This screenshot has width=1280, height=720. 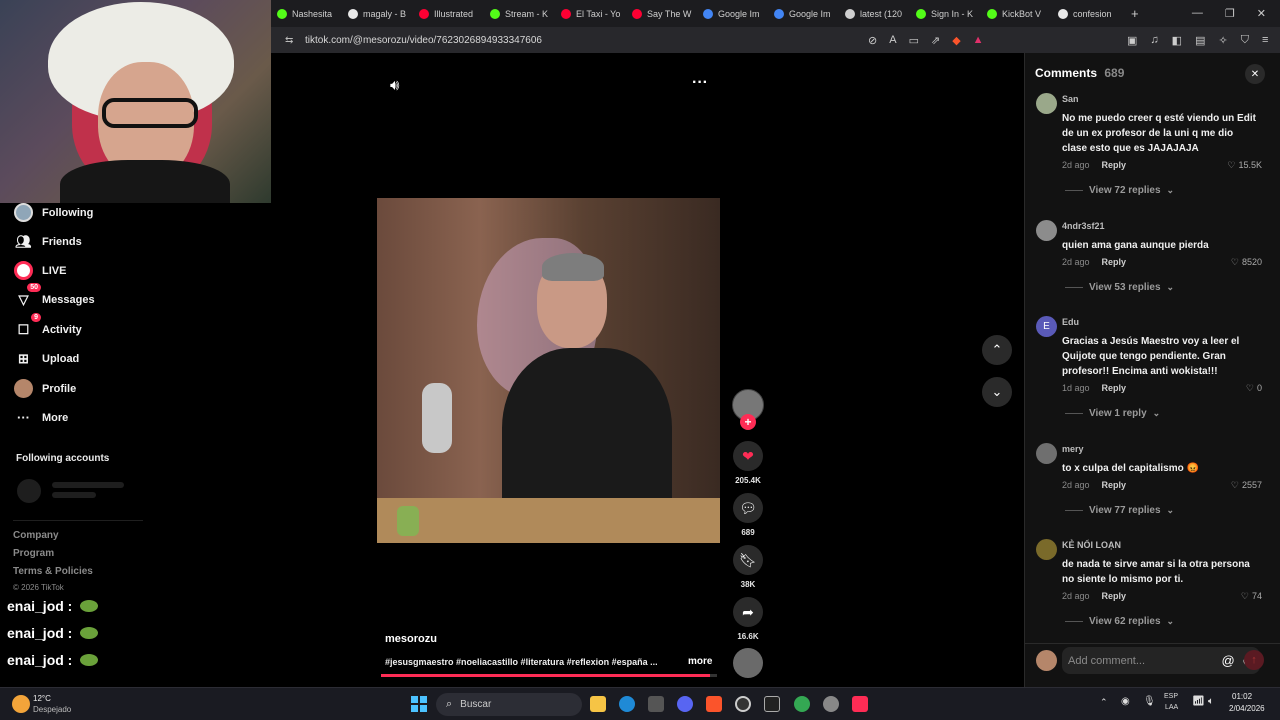 What do you see at coordinates (1255, 74) in the screenshot?
I see `close-comments-icon: ✕` at bounding box center [1255, 74].